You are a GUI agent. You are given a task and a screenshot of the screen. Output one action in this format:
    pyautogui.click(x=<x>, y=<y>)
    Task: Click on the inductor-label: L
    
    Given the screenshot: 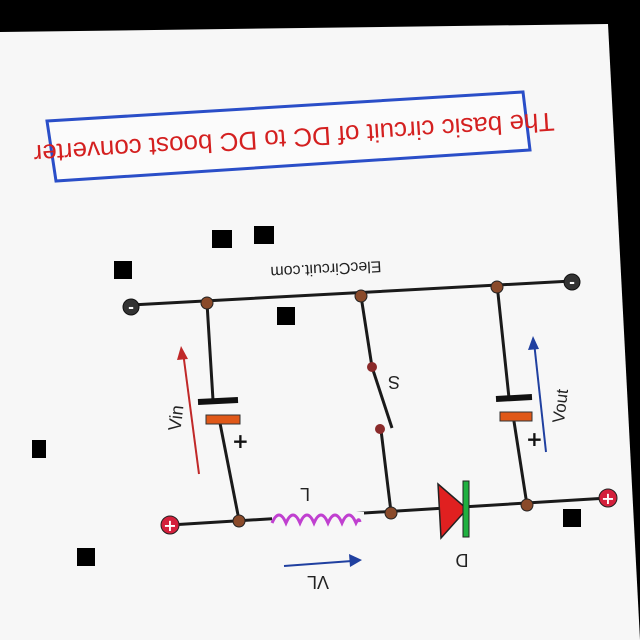 What is the action you would take?
    pyautogui.click(x=305, y=494)
    